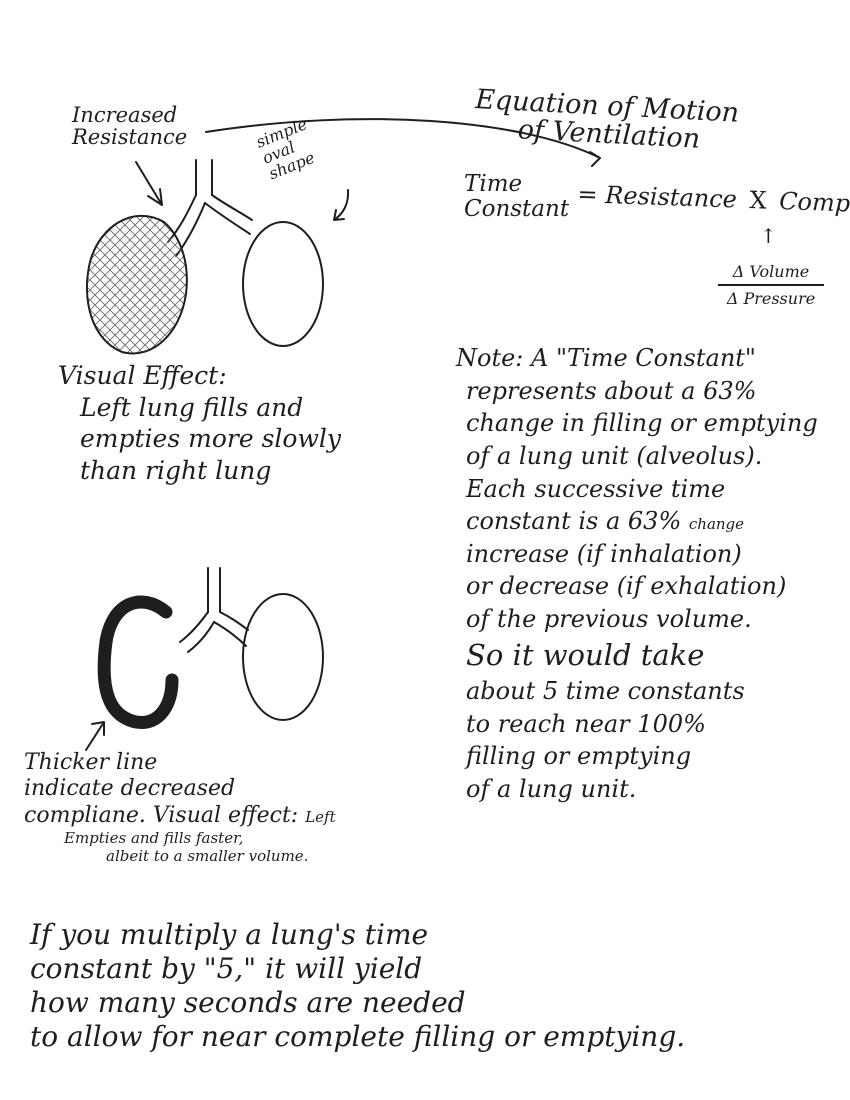 This screenshot has height=1100, width=850. Describe the element at coordinates (611, 390) in the screenshot. I see `note-line: represents about a 63%` at that location.